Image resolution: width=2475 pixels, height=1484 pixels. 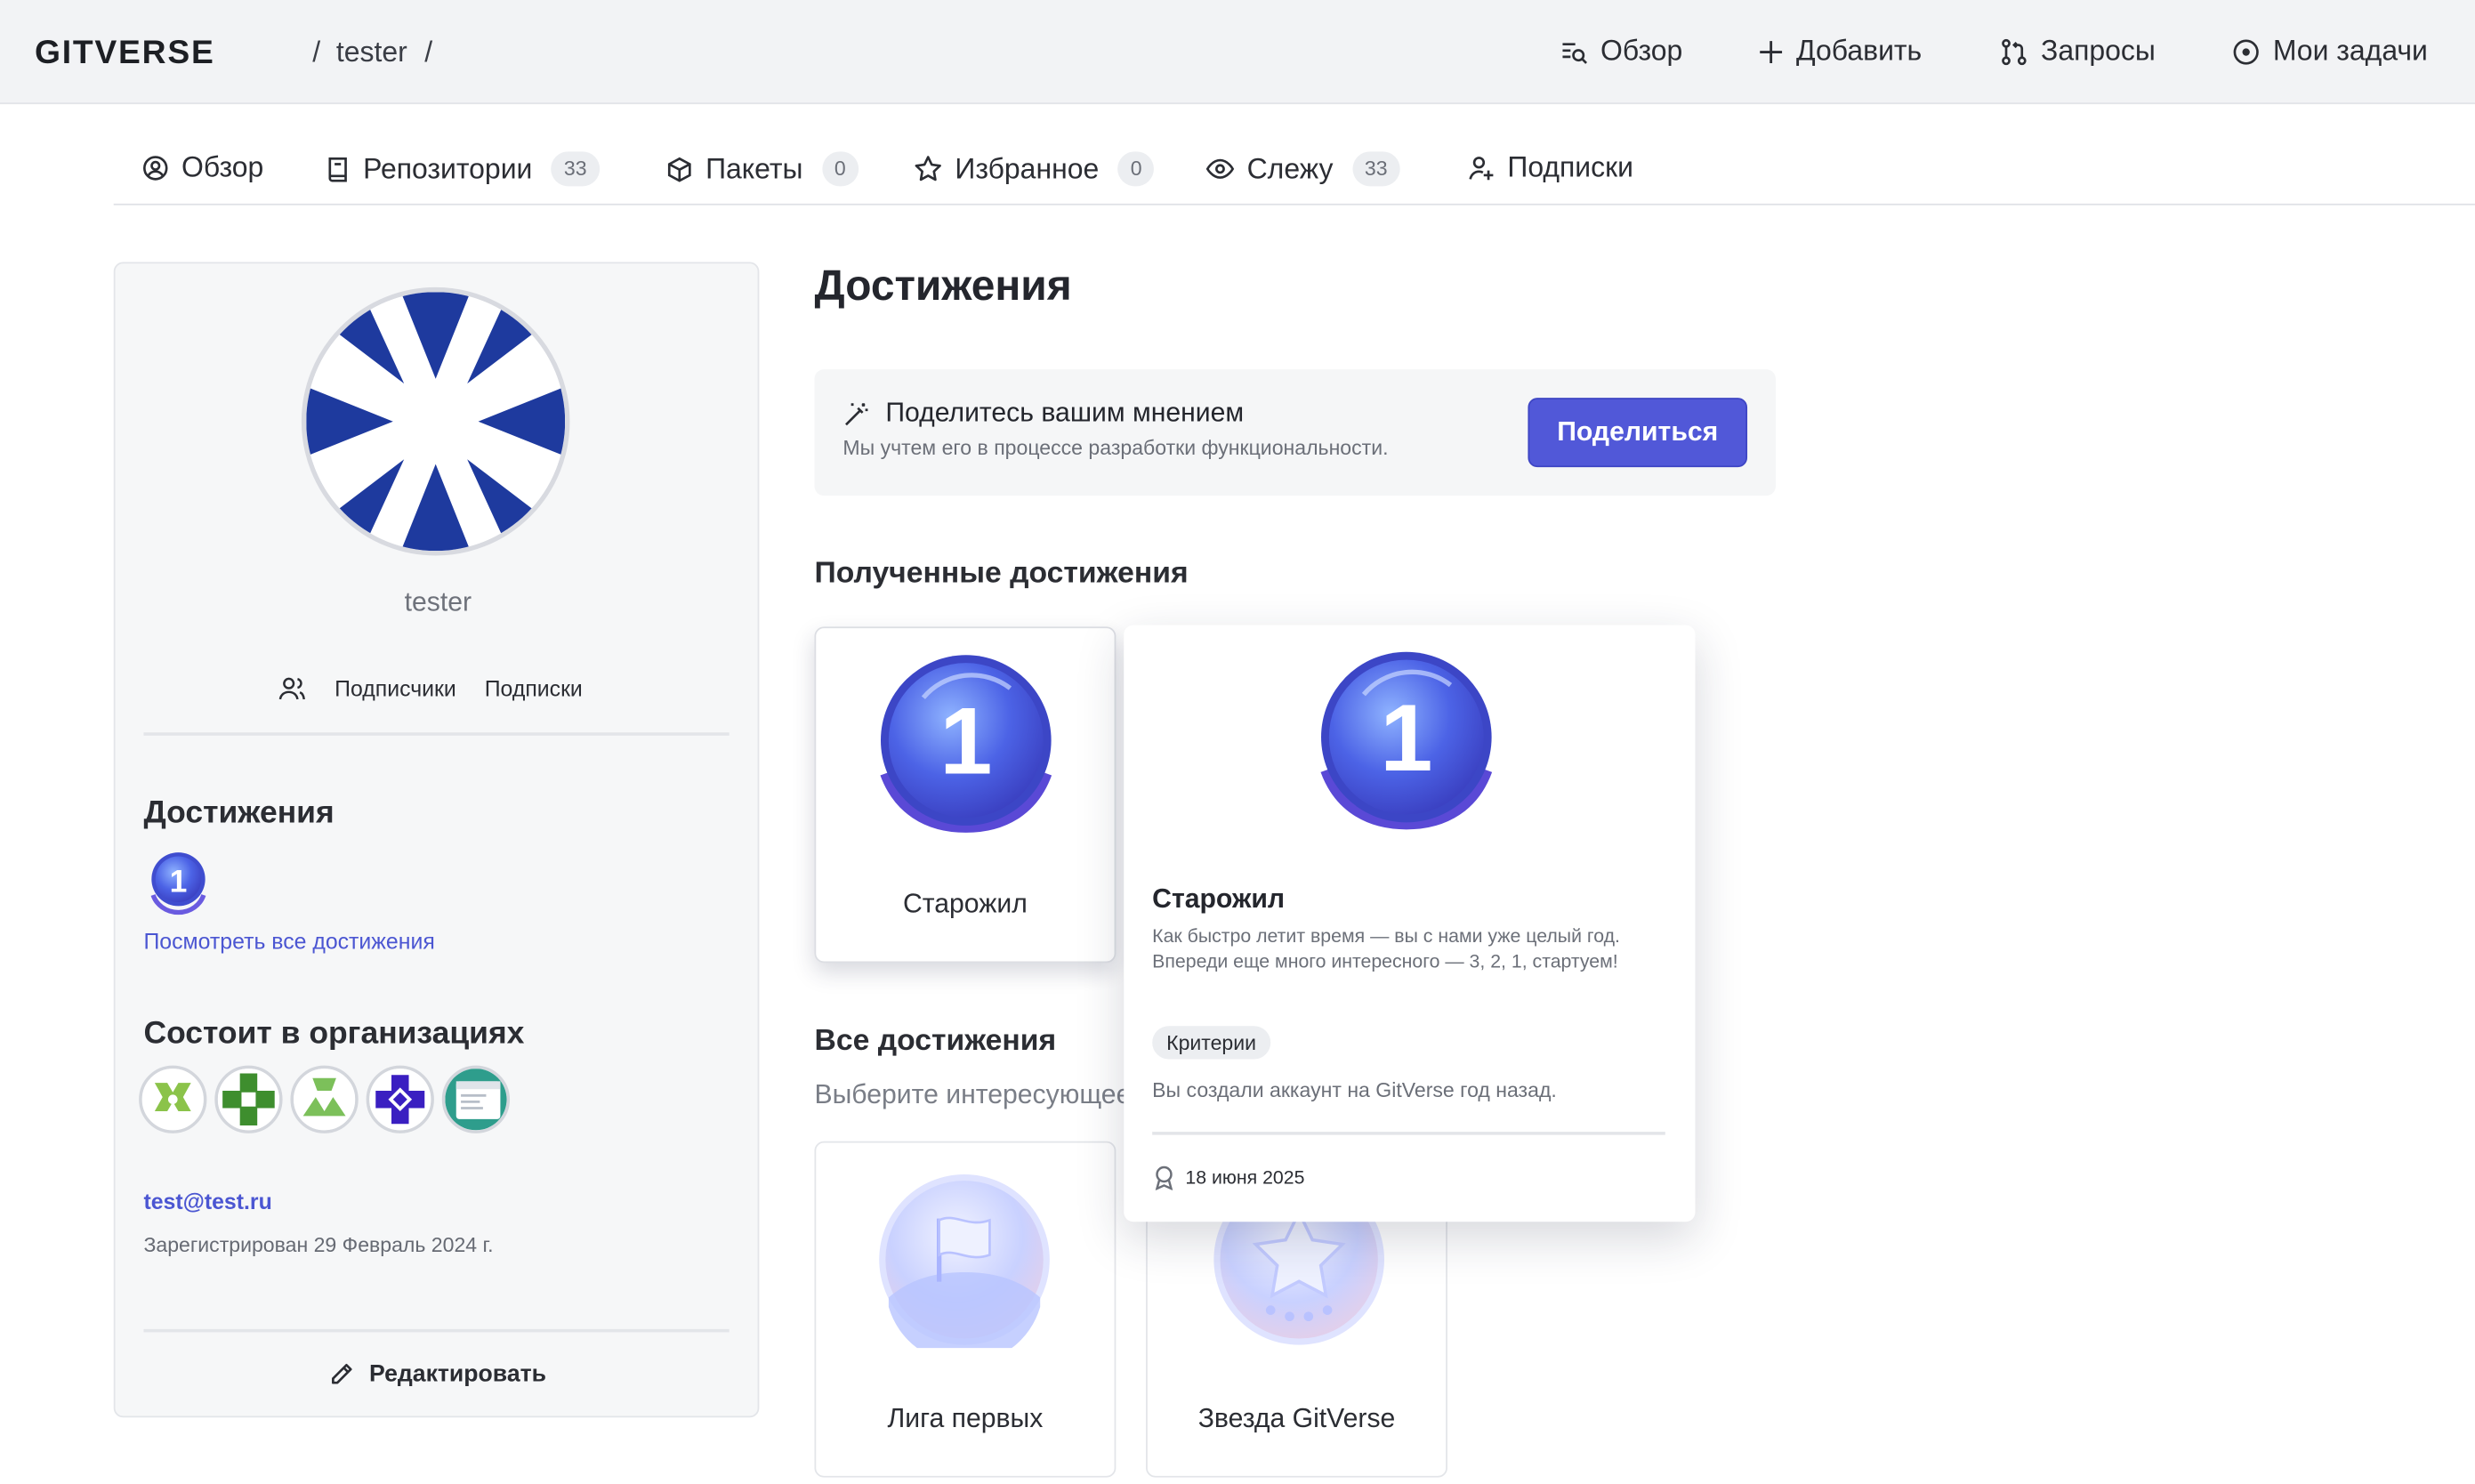 What do you see at coordinates (1290, 168) in the screenshot?
I see `tab-watching-label: Слежу` at bounding box center [1290, 168].